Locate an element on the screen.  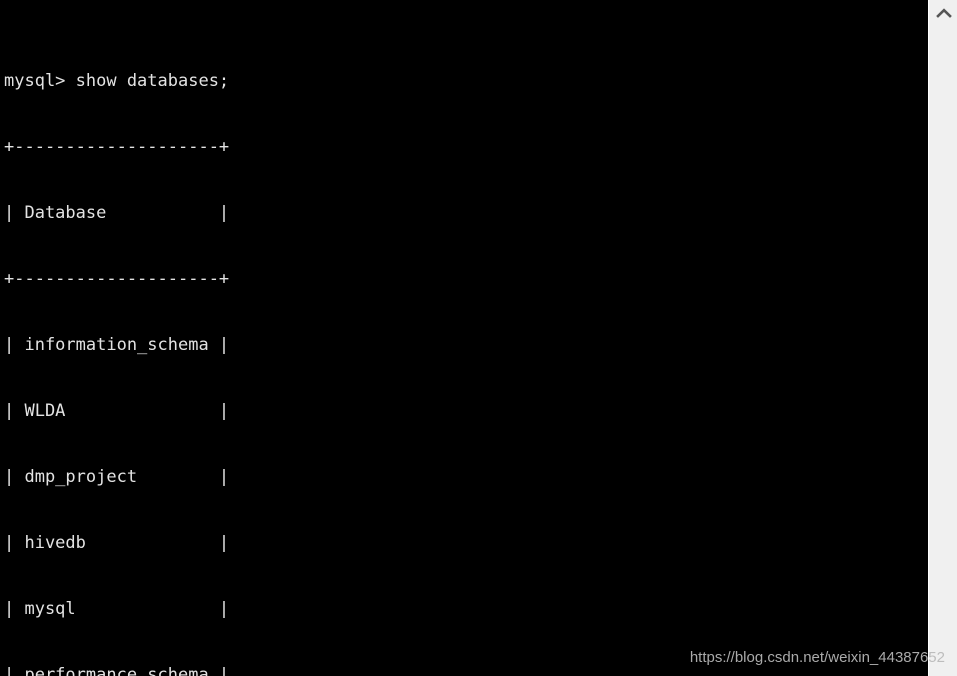
vertical-scrollbar is located at coordinates (942, 338).